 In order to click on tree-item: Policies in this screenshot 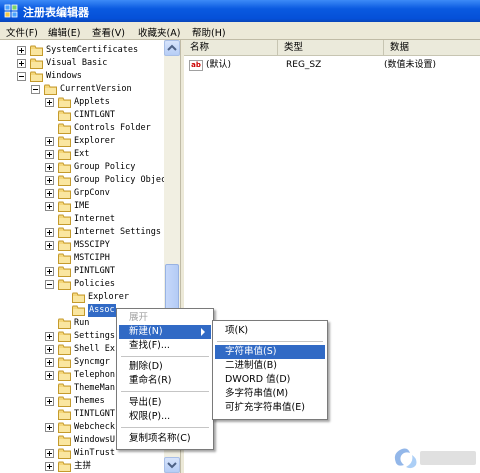, I will do `click(82, 284)`.